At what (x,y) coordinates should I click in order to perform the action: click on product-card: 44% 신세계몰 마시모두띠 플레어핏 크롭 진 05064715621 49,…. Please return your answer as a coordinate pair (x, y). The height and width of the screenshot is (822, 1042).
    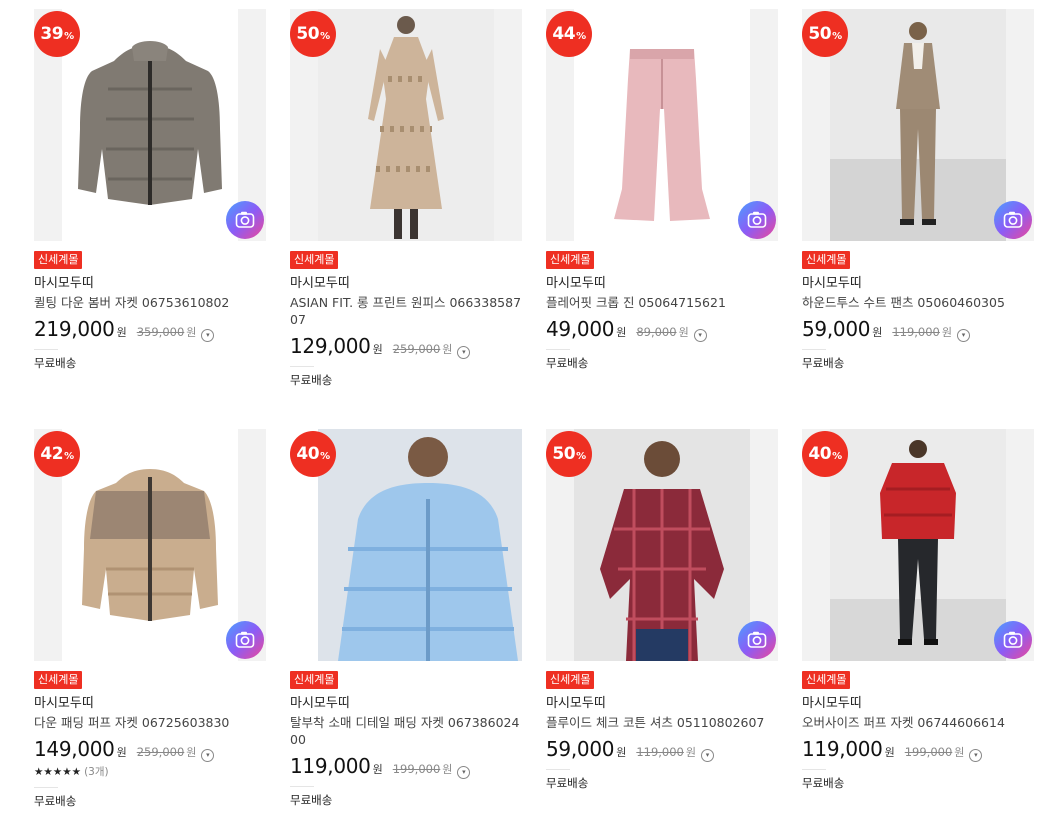
    Looking at the image, I should click on (662, 190).